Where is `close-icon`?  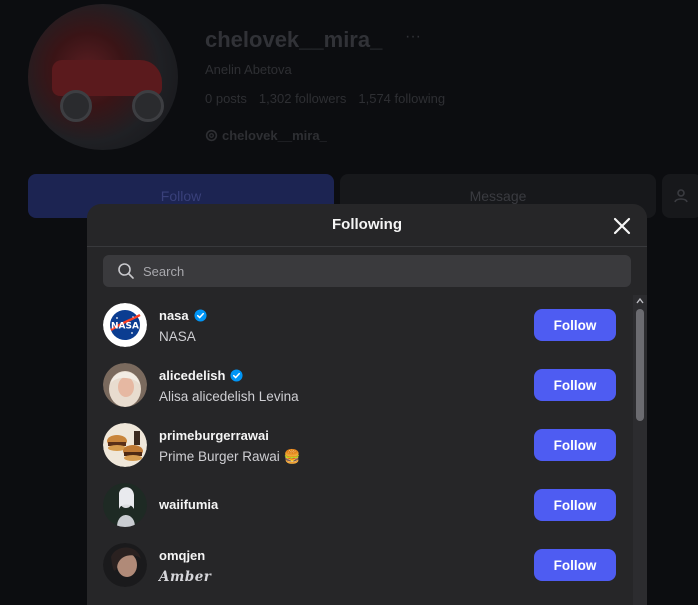
close-icon is located at coordinates (622, 226).